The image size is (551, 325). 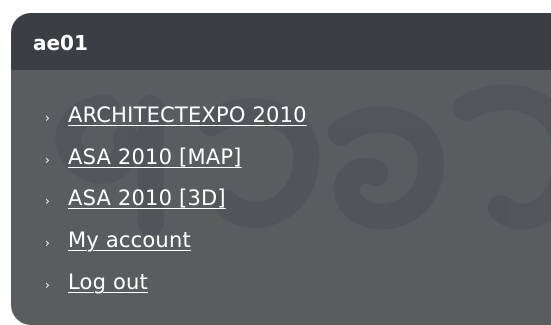 I want to click on link-asa-2010-map: ASA 2010 [MAP], so click(x=155, y=157).